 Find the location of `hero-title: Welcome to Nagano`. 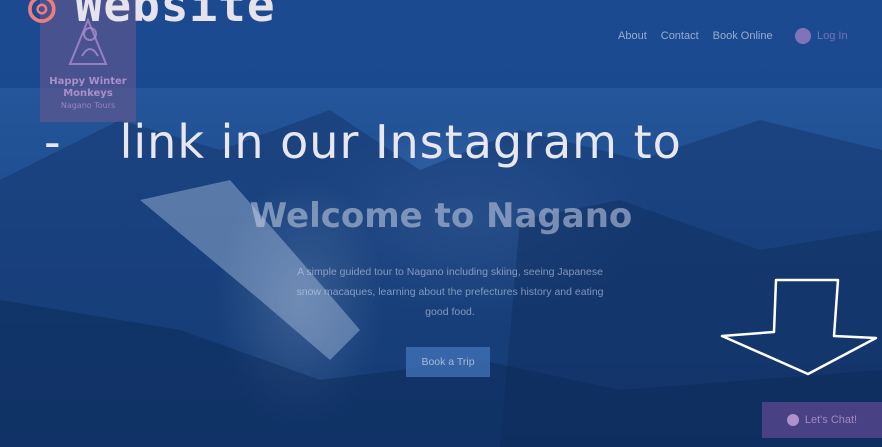

hero-title: Welcome to Nagano is located at coordinates (441, 216).